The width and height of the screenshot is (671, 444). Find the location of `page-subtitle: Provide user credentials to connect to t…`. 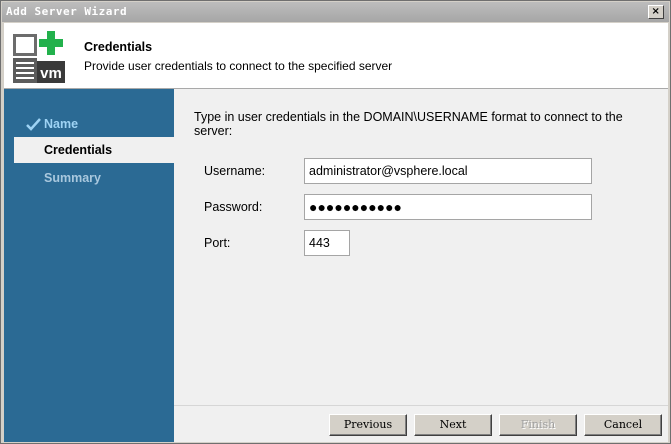

page-subtitle: Provide user credentials to connect to t… is located at coordinates (238, 66).